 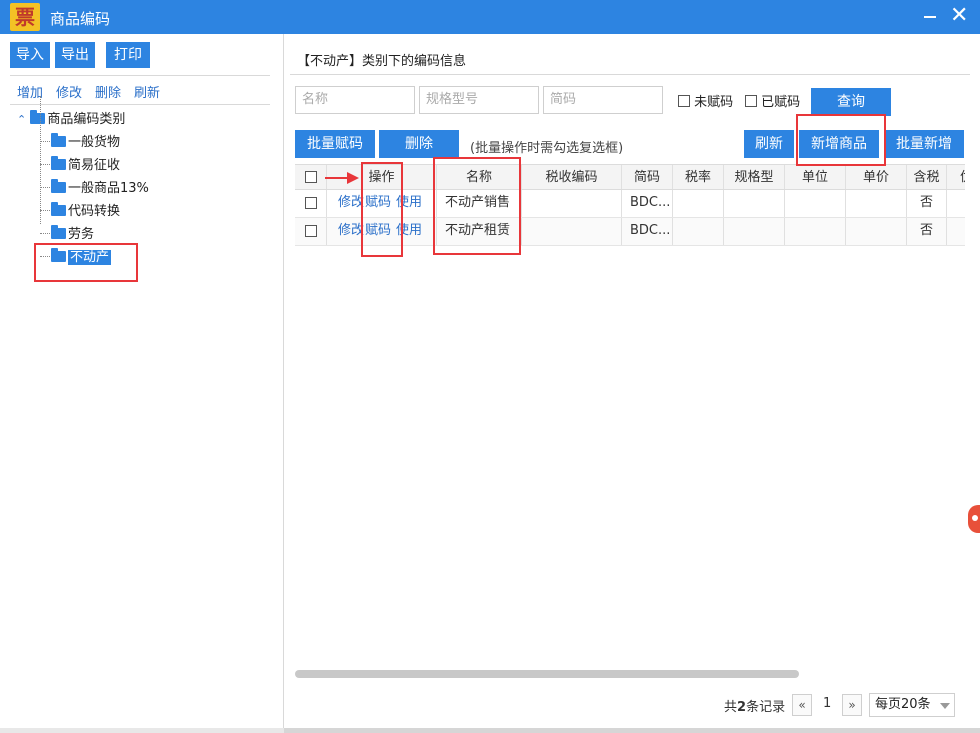 What do you see at coordinates (781, 102) in the screenshot?
I see `coded-label: 已赋码` at bounding box center [781, 102].